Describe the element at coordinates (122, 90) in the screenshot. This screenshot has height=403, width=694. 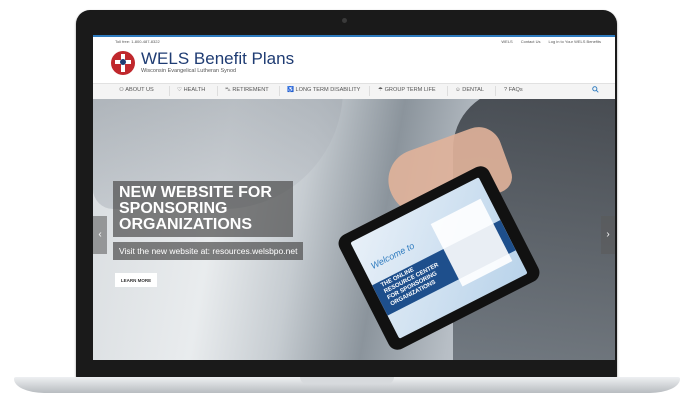
I see `people-icon: ⚇` at that location.